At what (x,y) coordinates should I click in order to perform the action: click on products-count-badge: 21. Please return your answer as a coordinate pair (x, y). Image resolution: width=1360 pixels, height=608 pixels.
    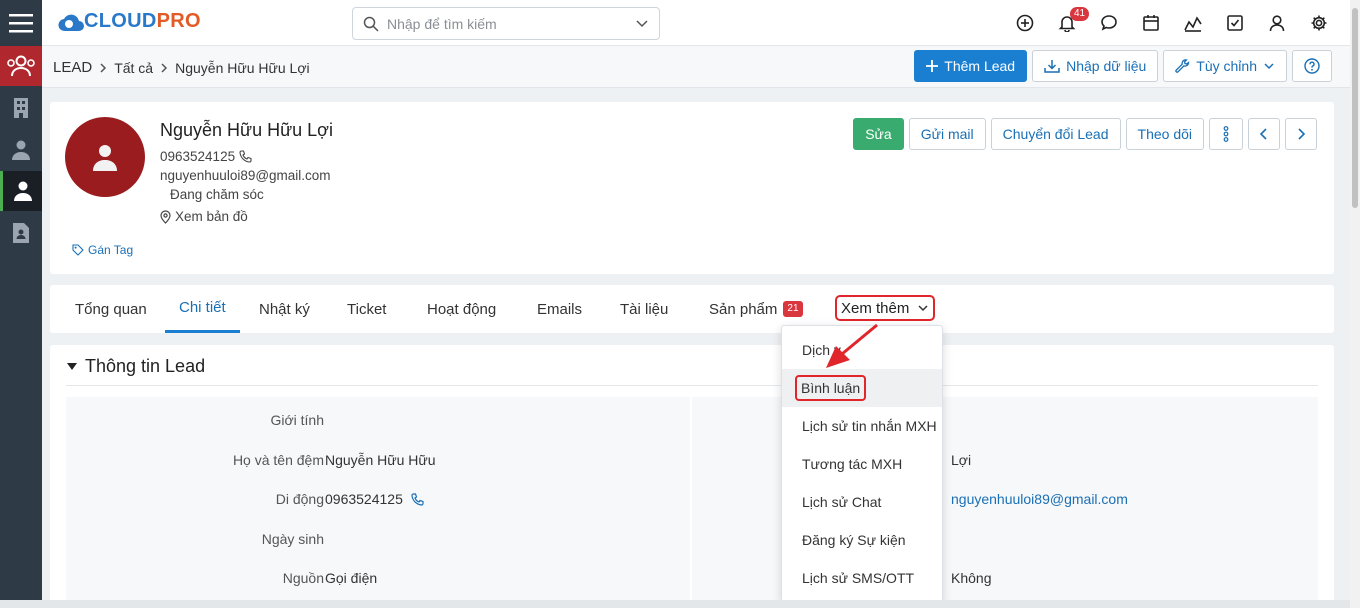
    Looking at the image, I should click on (793, 309).